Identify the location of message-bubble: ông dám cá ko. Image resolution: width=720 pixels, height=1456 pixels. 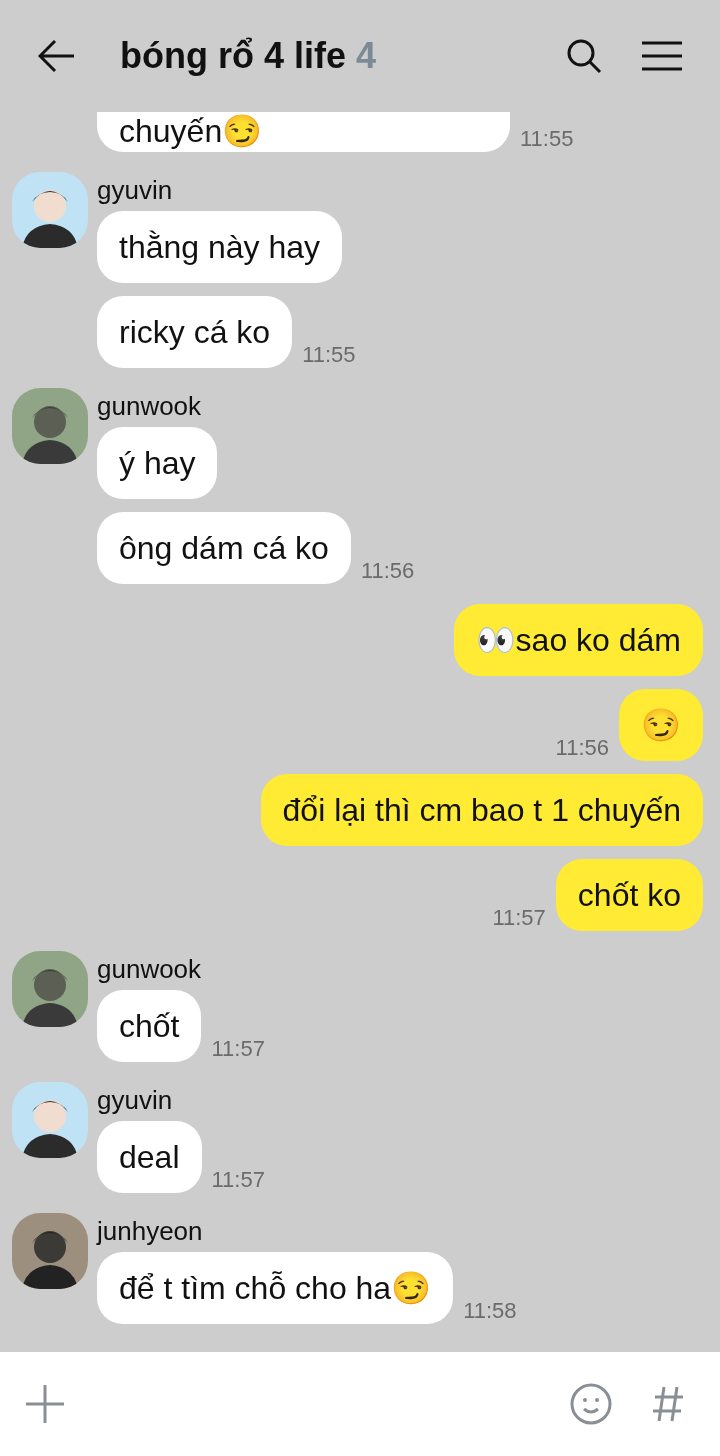
(224, 548).